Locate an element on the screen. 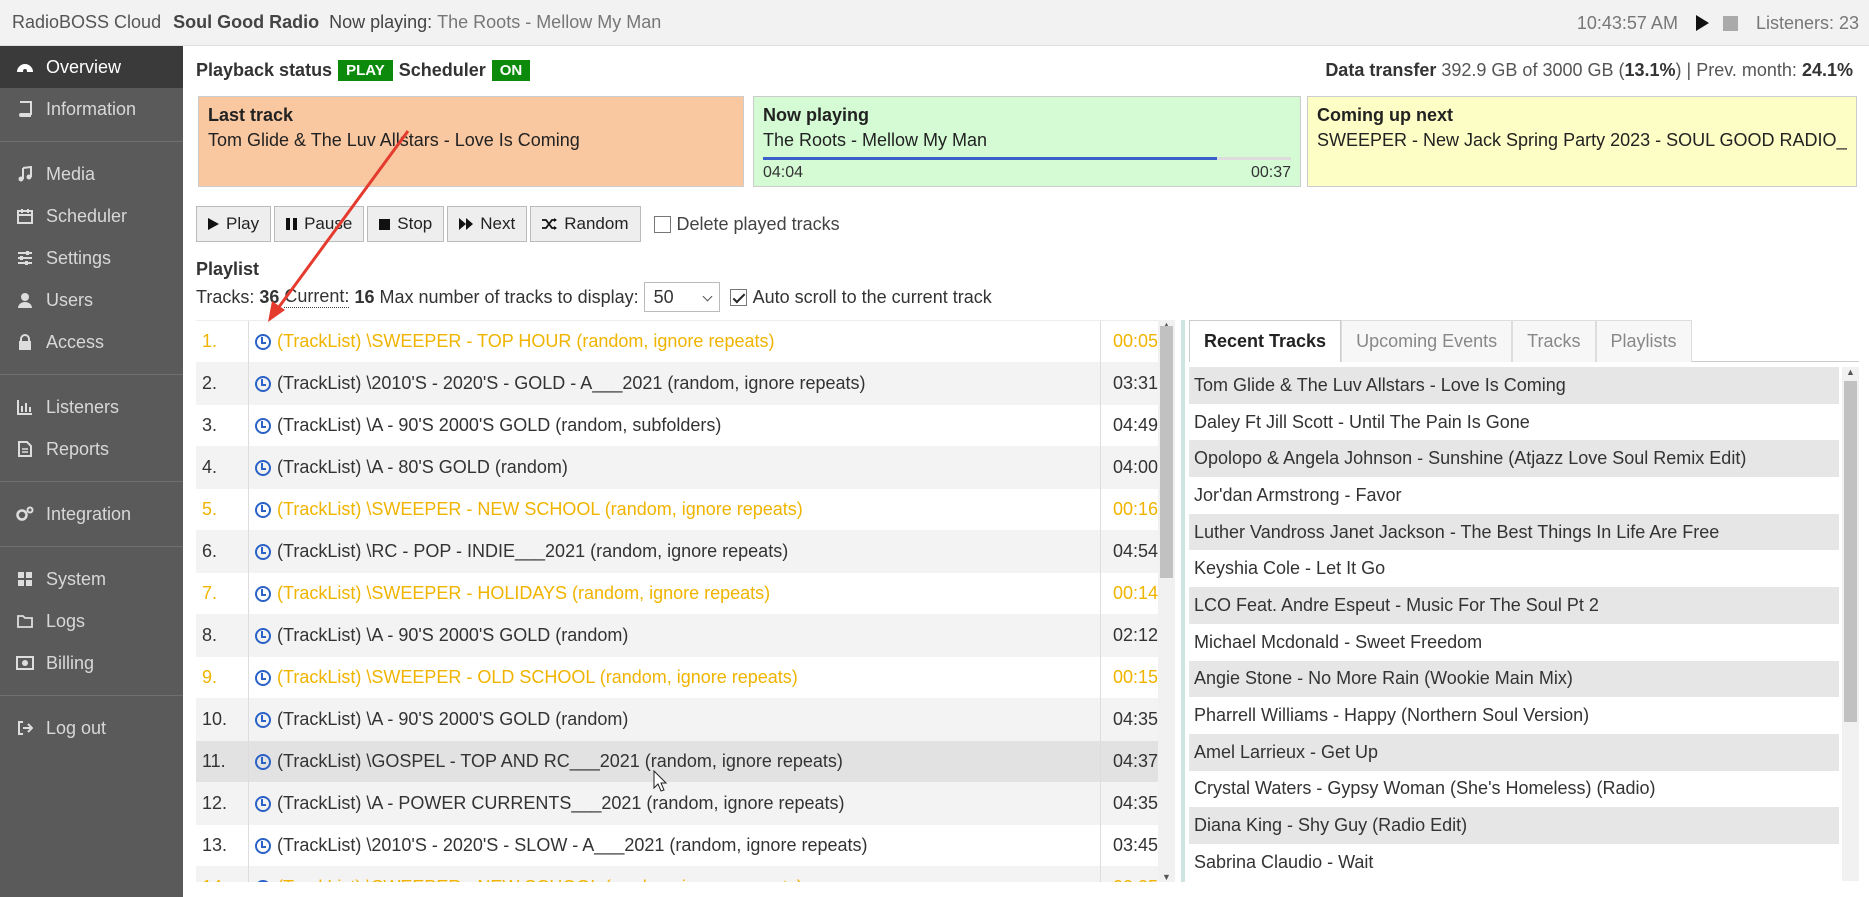 The image size is (1869, 897). row-number: 2. is located at coordinates (210, 383).